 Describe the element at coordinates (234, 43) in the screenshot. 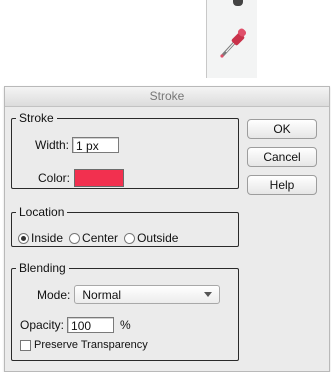

I see `eyedropper-icon` at that location.